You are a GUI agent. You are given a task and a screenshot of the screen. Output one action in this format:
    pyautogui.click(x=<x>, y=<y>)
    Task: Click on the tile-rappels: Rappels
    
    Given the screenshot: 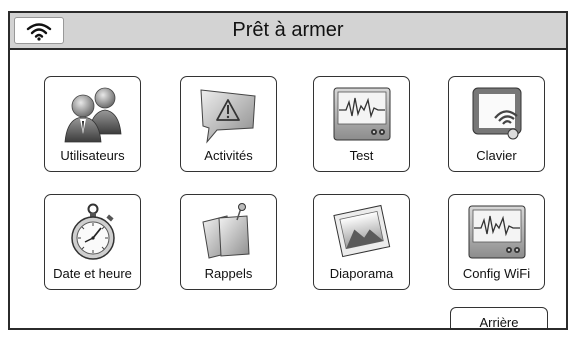 What is the action you would take?
    pyautogui.click(x=228, y=242)
    